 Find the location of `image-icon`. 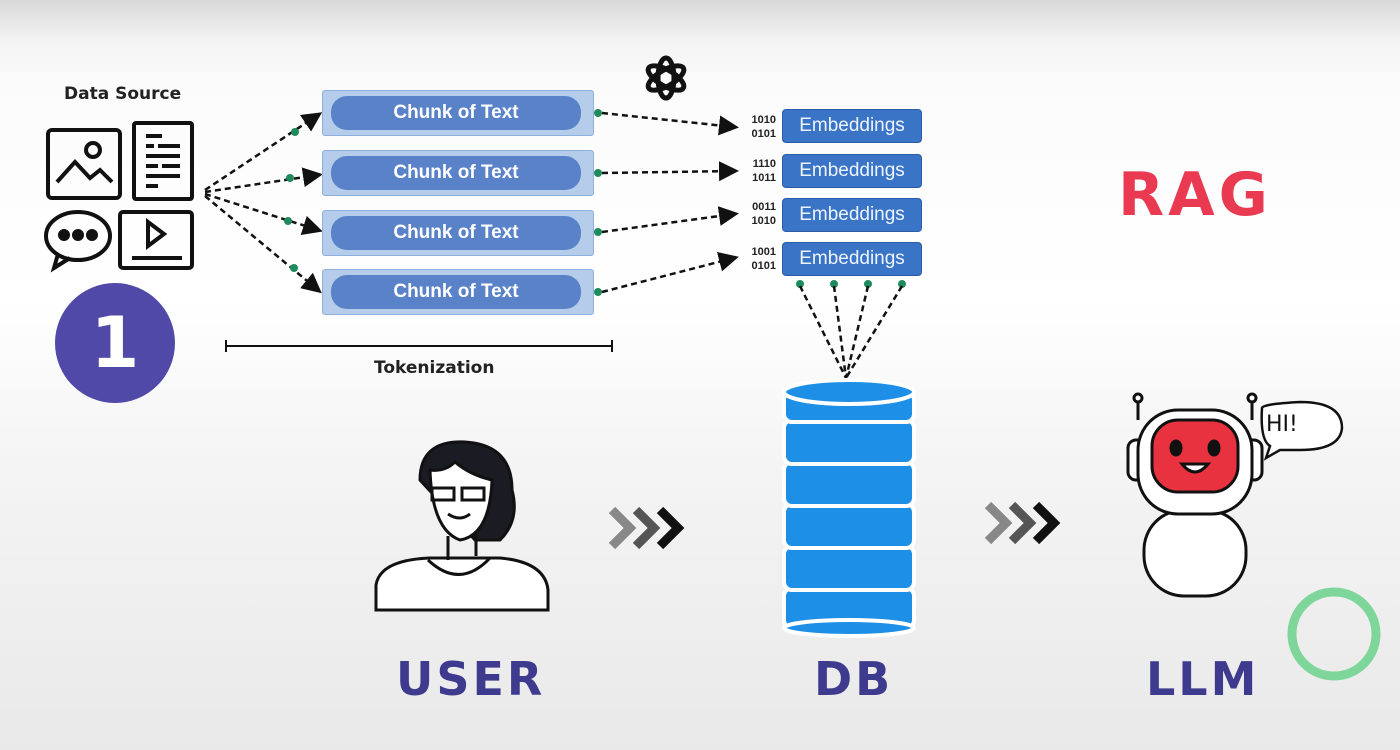

image-icon is located at coordinates (84, 164).